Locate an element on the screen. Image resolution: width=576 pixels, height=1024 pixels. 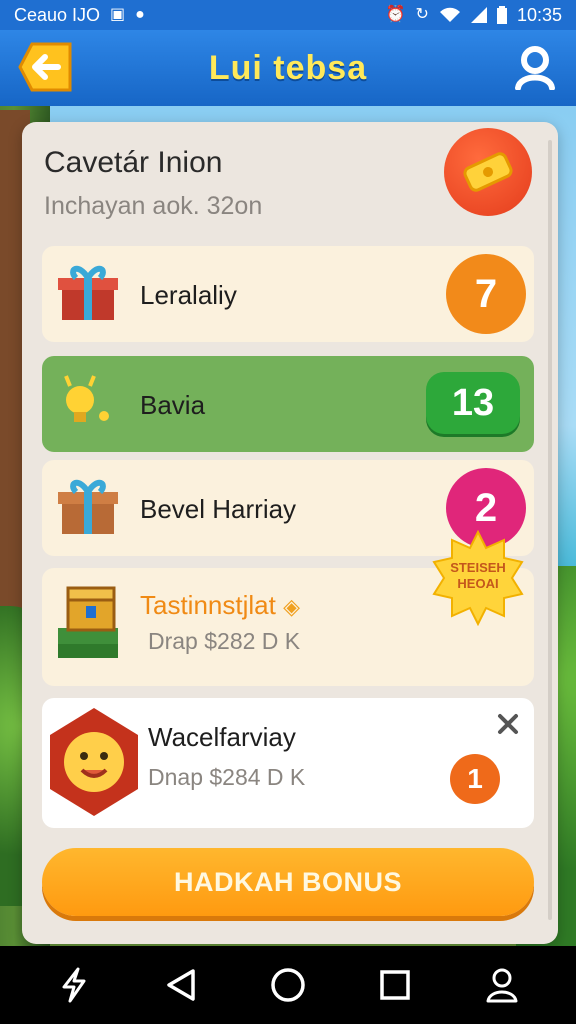
alarm-icon: ⏰ is located at coordinates (395, 14).